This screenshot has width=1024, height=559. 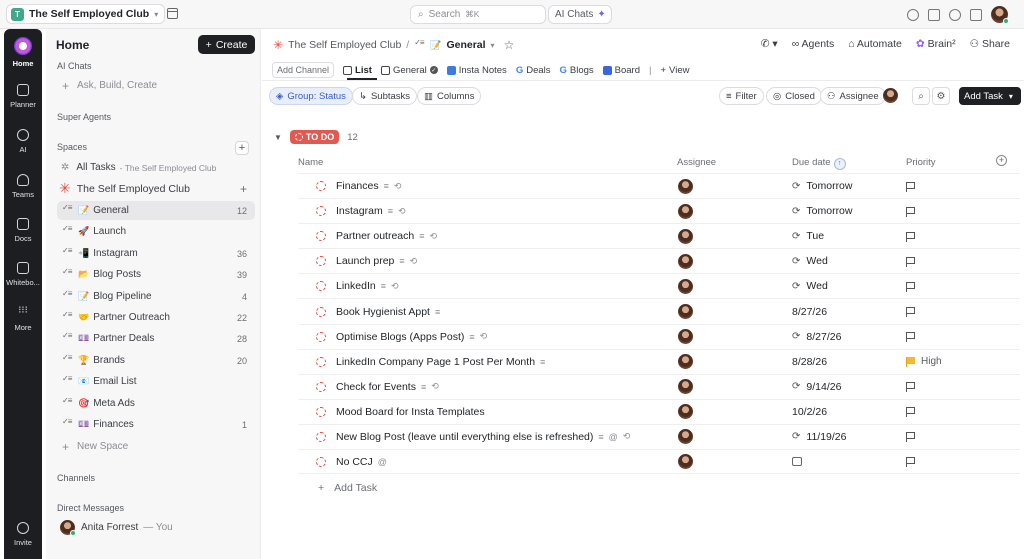 I want to click on search-input: ⌕ Search ⌘K, so click(x=478, y=14).